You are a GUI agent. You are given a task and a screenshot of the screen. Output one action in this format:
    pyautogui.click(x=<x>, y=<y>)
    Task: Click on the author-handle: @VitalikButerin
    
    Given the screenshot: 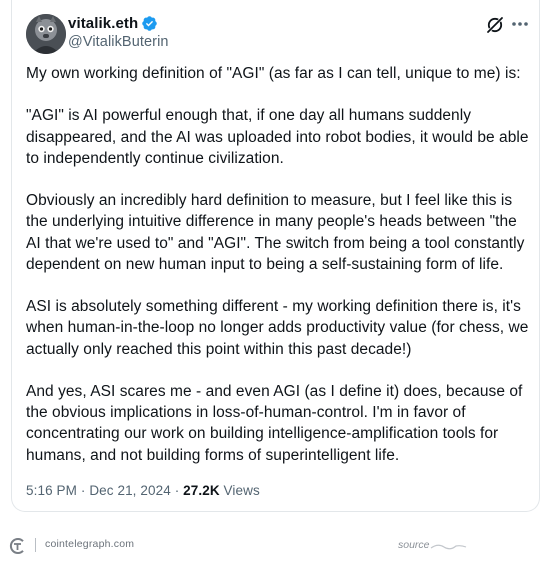 What is the action you would take?
    pyautogui.click(x=118, y=42)
    